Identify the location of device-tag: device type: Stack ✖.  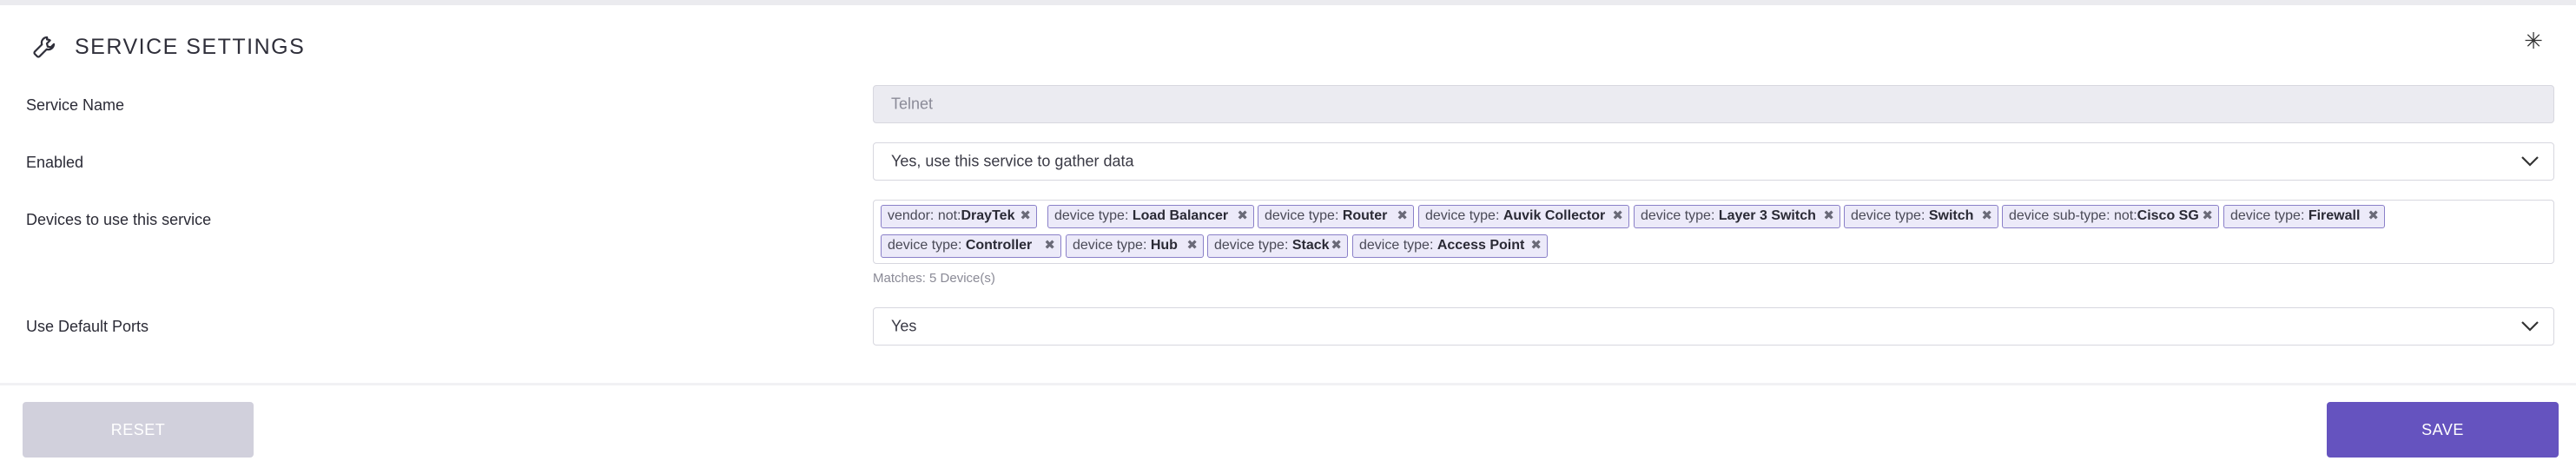
(1277, 246).